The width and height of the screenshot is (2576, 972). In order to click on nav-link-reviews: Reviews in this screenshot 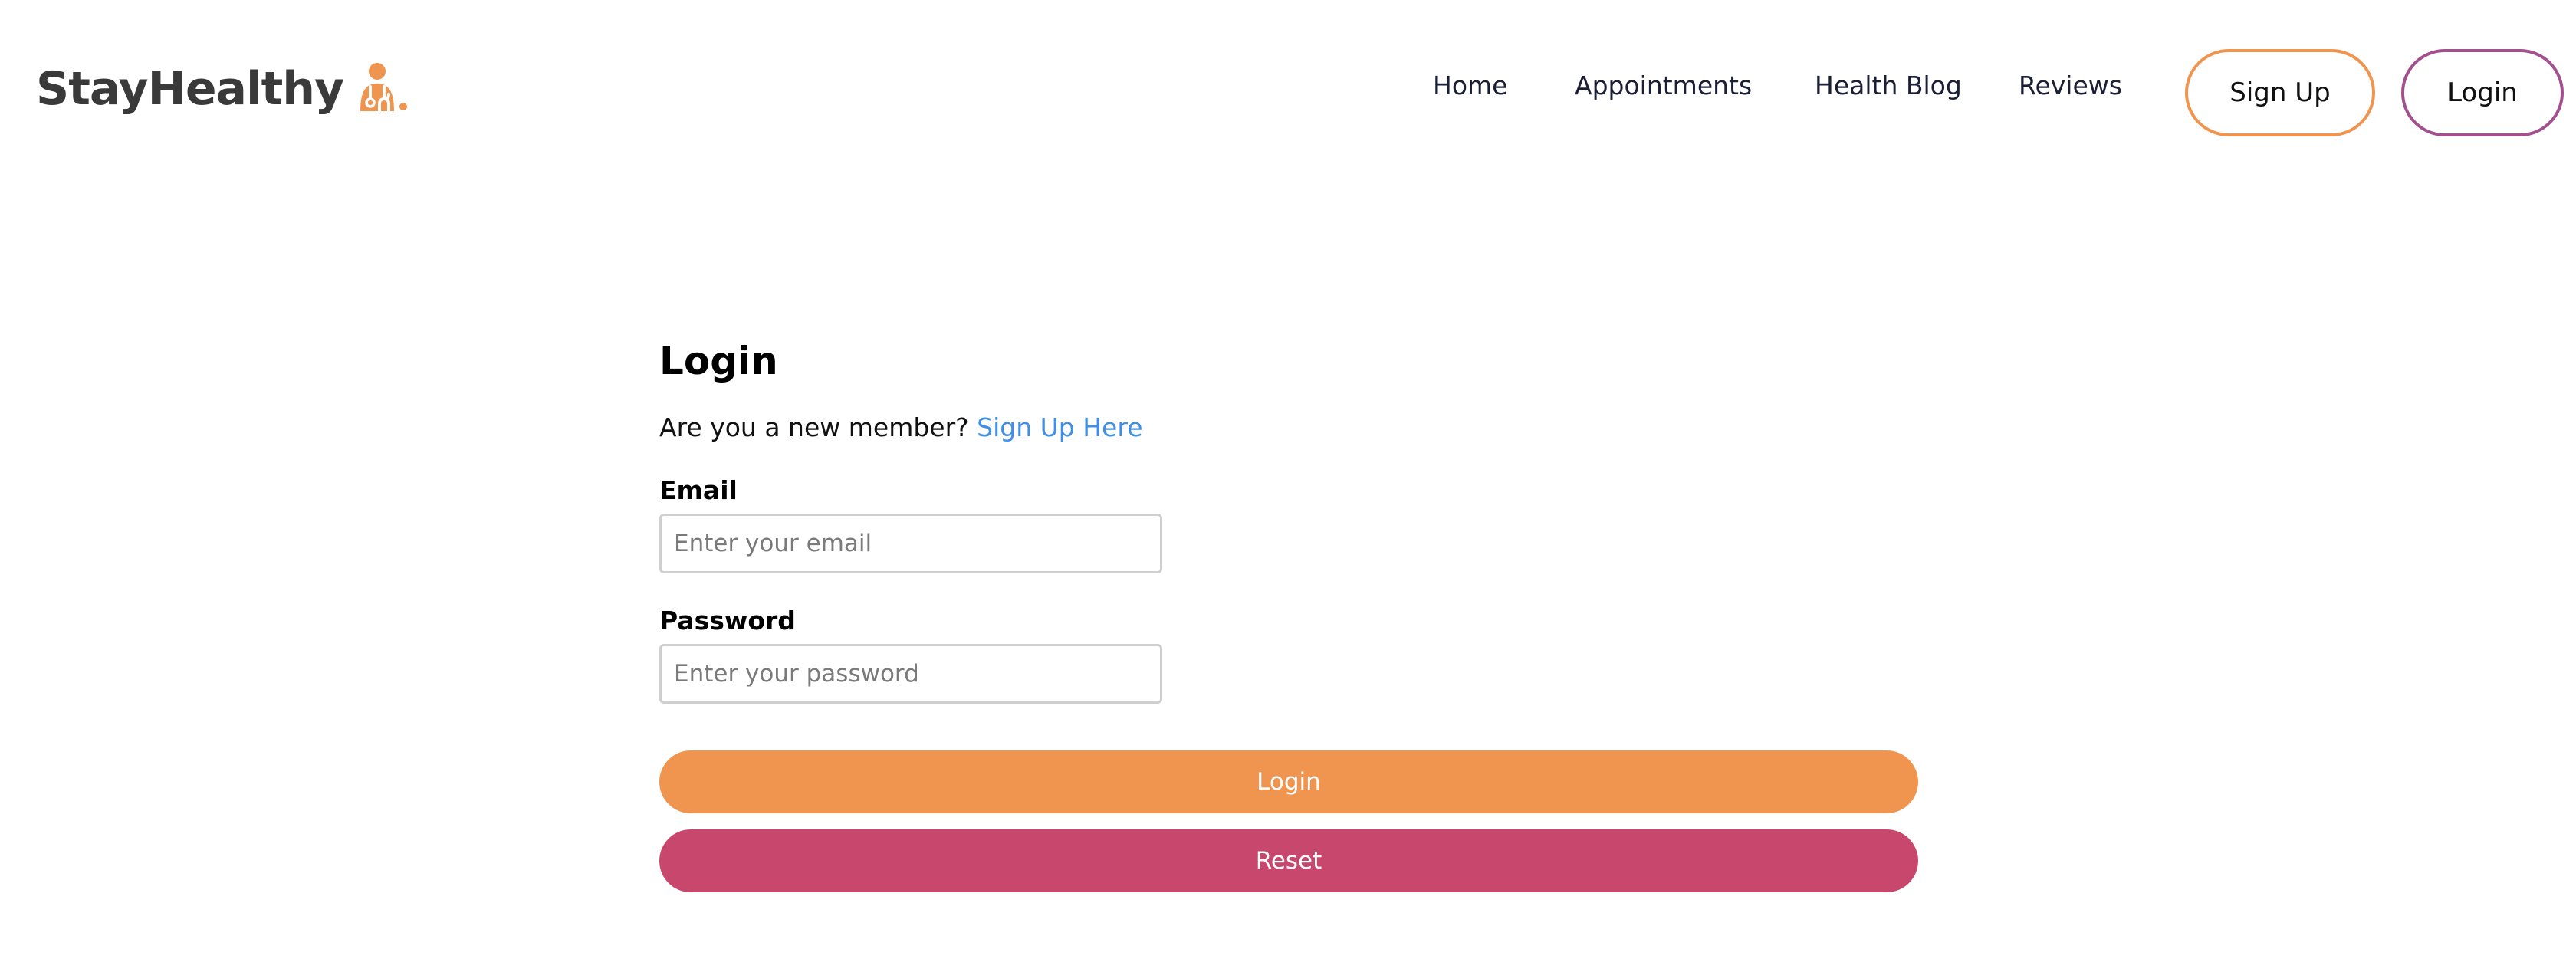, I will do `click(2070, 85)`.